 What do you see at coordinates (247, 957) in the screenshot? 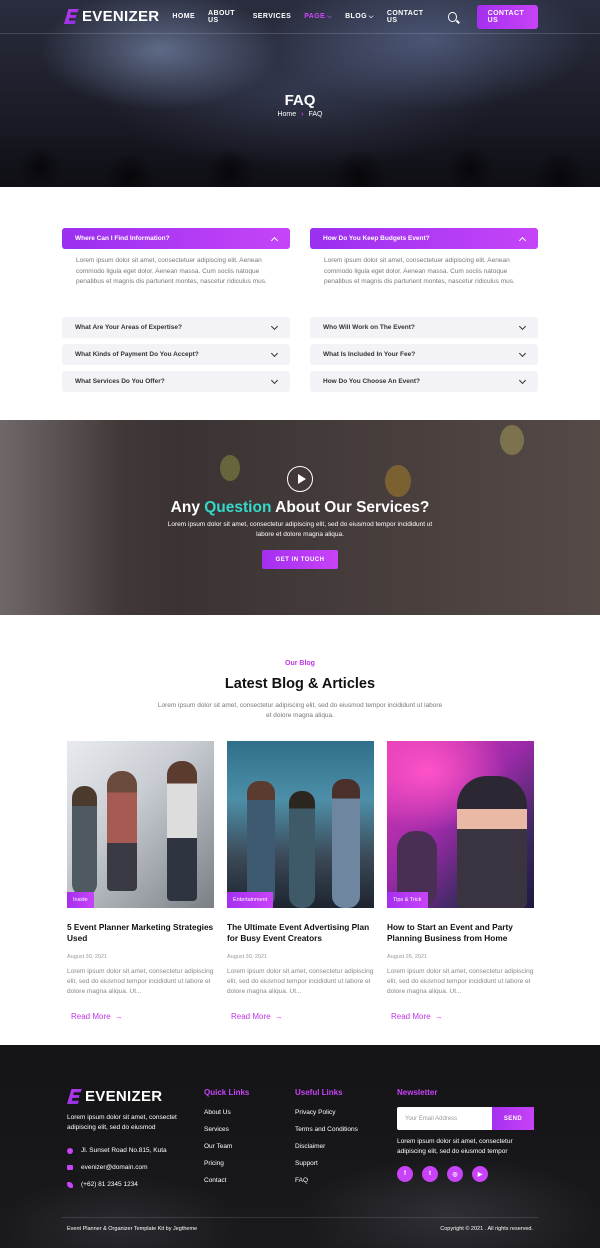
I see `blog-date: August 30, 2021` at bounding box center [247, 957].